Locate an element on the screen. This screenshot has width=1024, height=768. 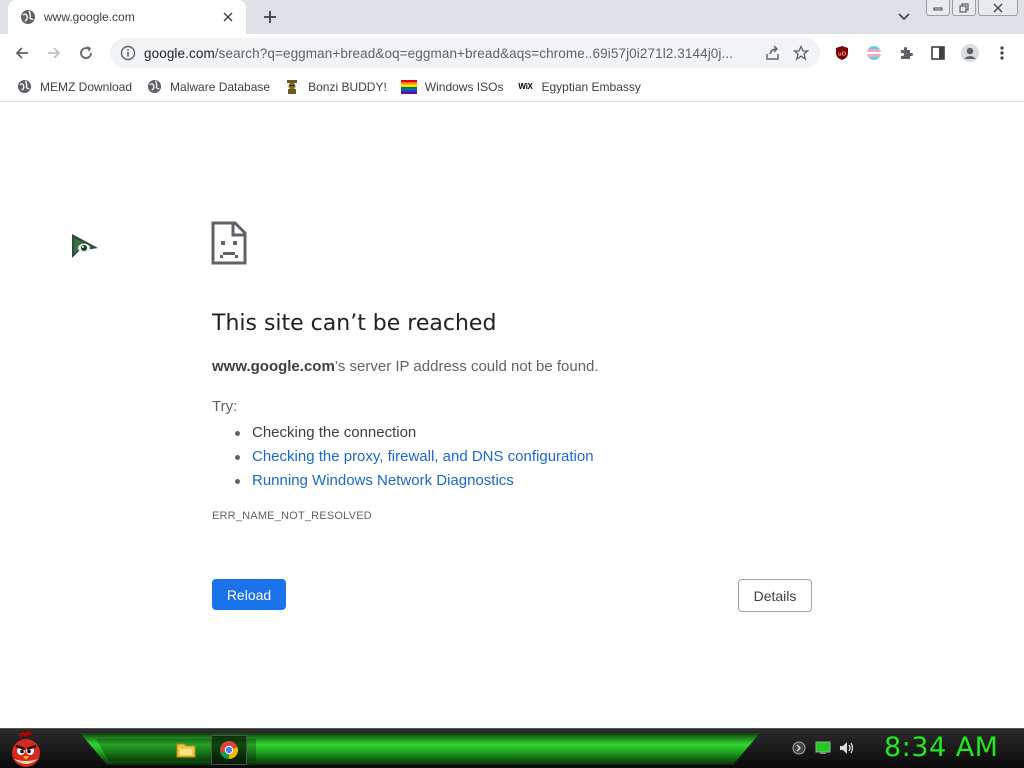
bookmark-memz-download: MEMZ Download is located at coordinates (75, 87).